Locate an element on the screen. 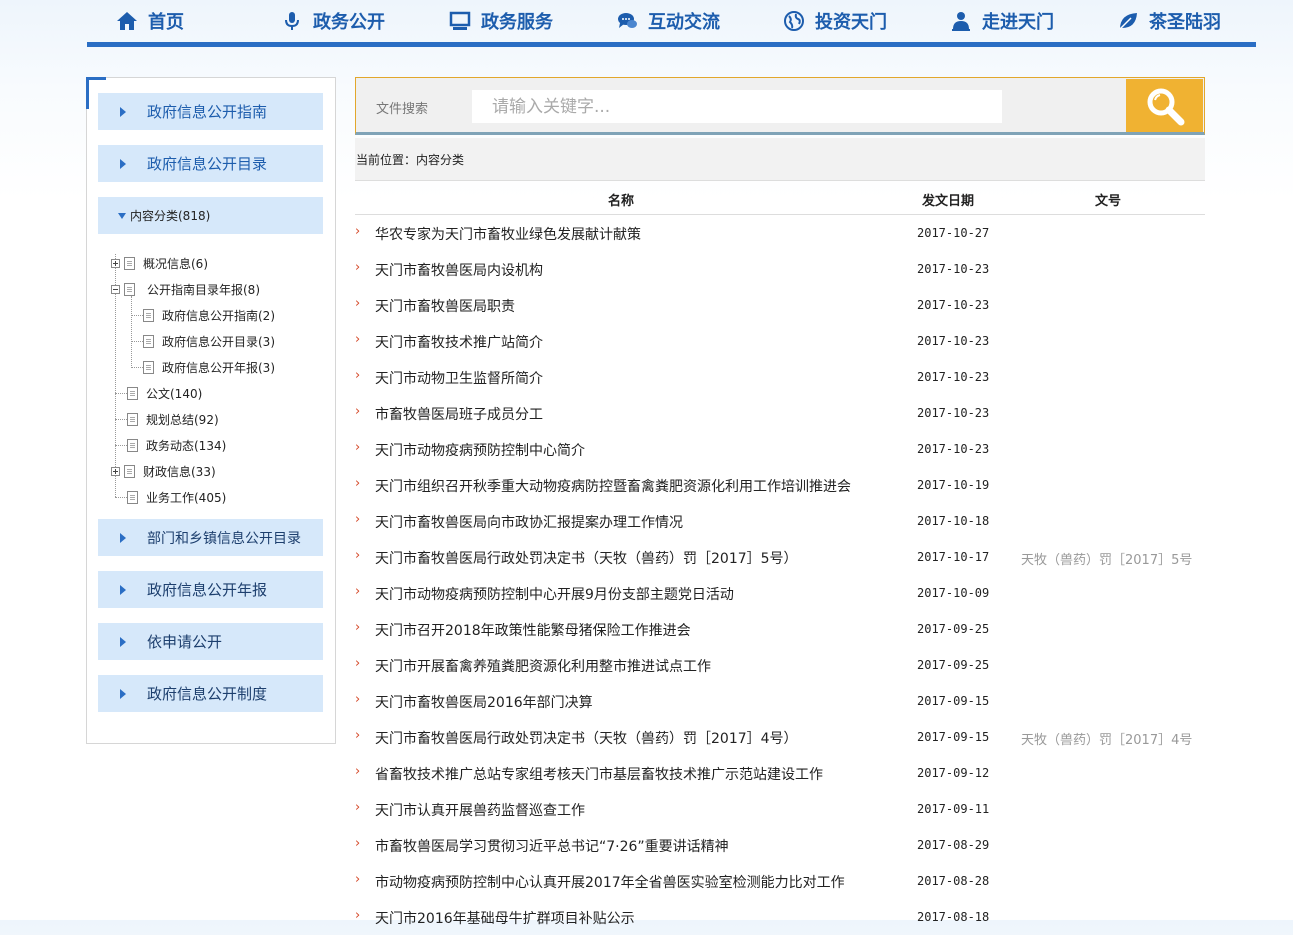 The width and height of the screenshot is (1293, 935). row-title-link: 天门市认真开展兽药监督巡查工作 is located at coordinates (480, 810).